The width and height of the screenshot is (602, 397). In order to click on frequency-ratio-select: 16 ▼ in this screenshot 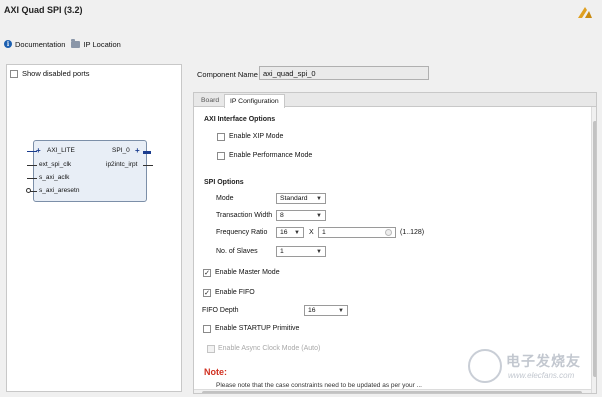, I will do `click(290, 232)`.